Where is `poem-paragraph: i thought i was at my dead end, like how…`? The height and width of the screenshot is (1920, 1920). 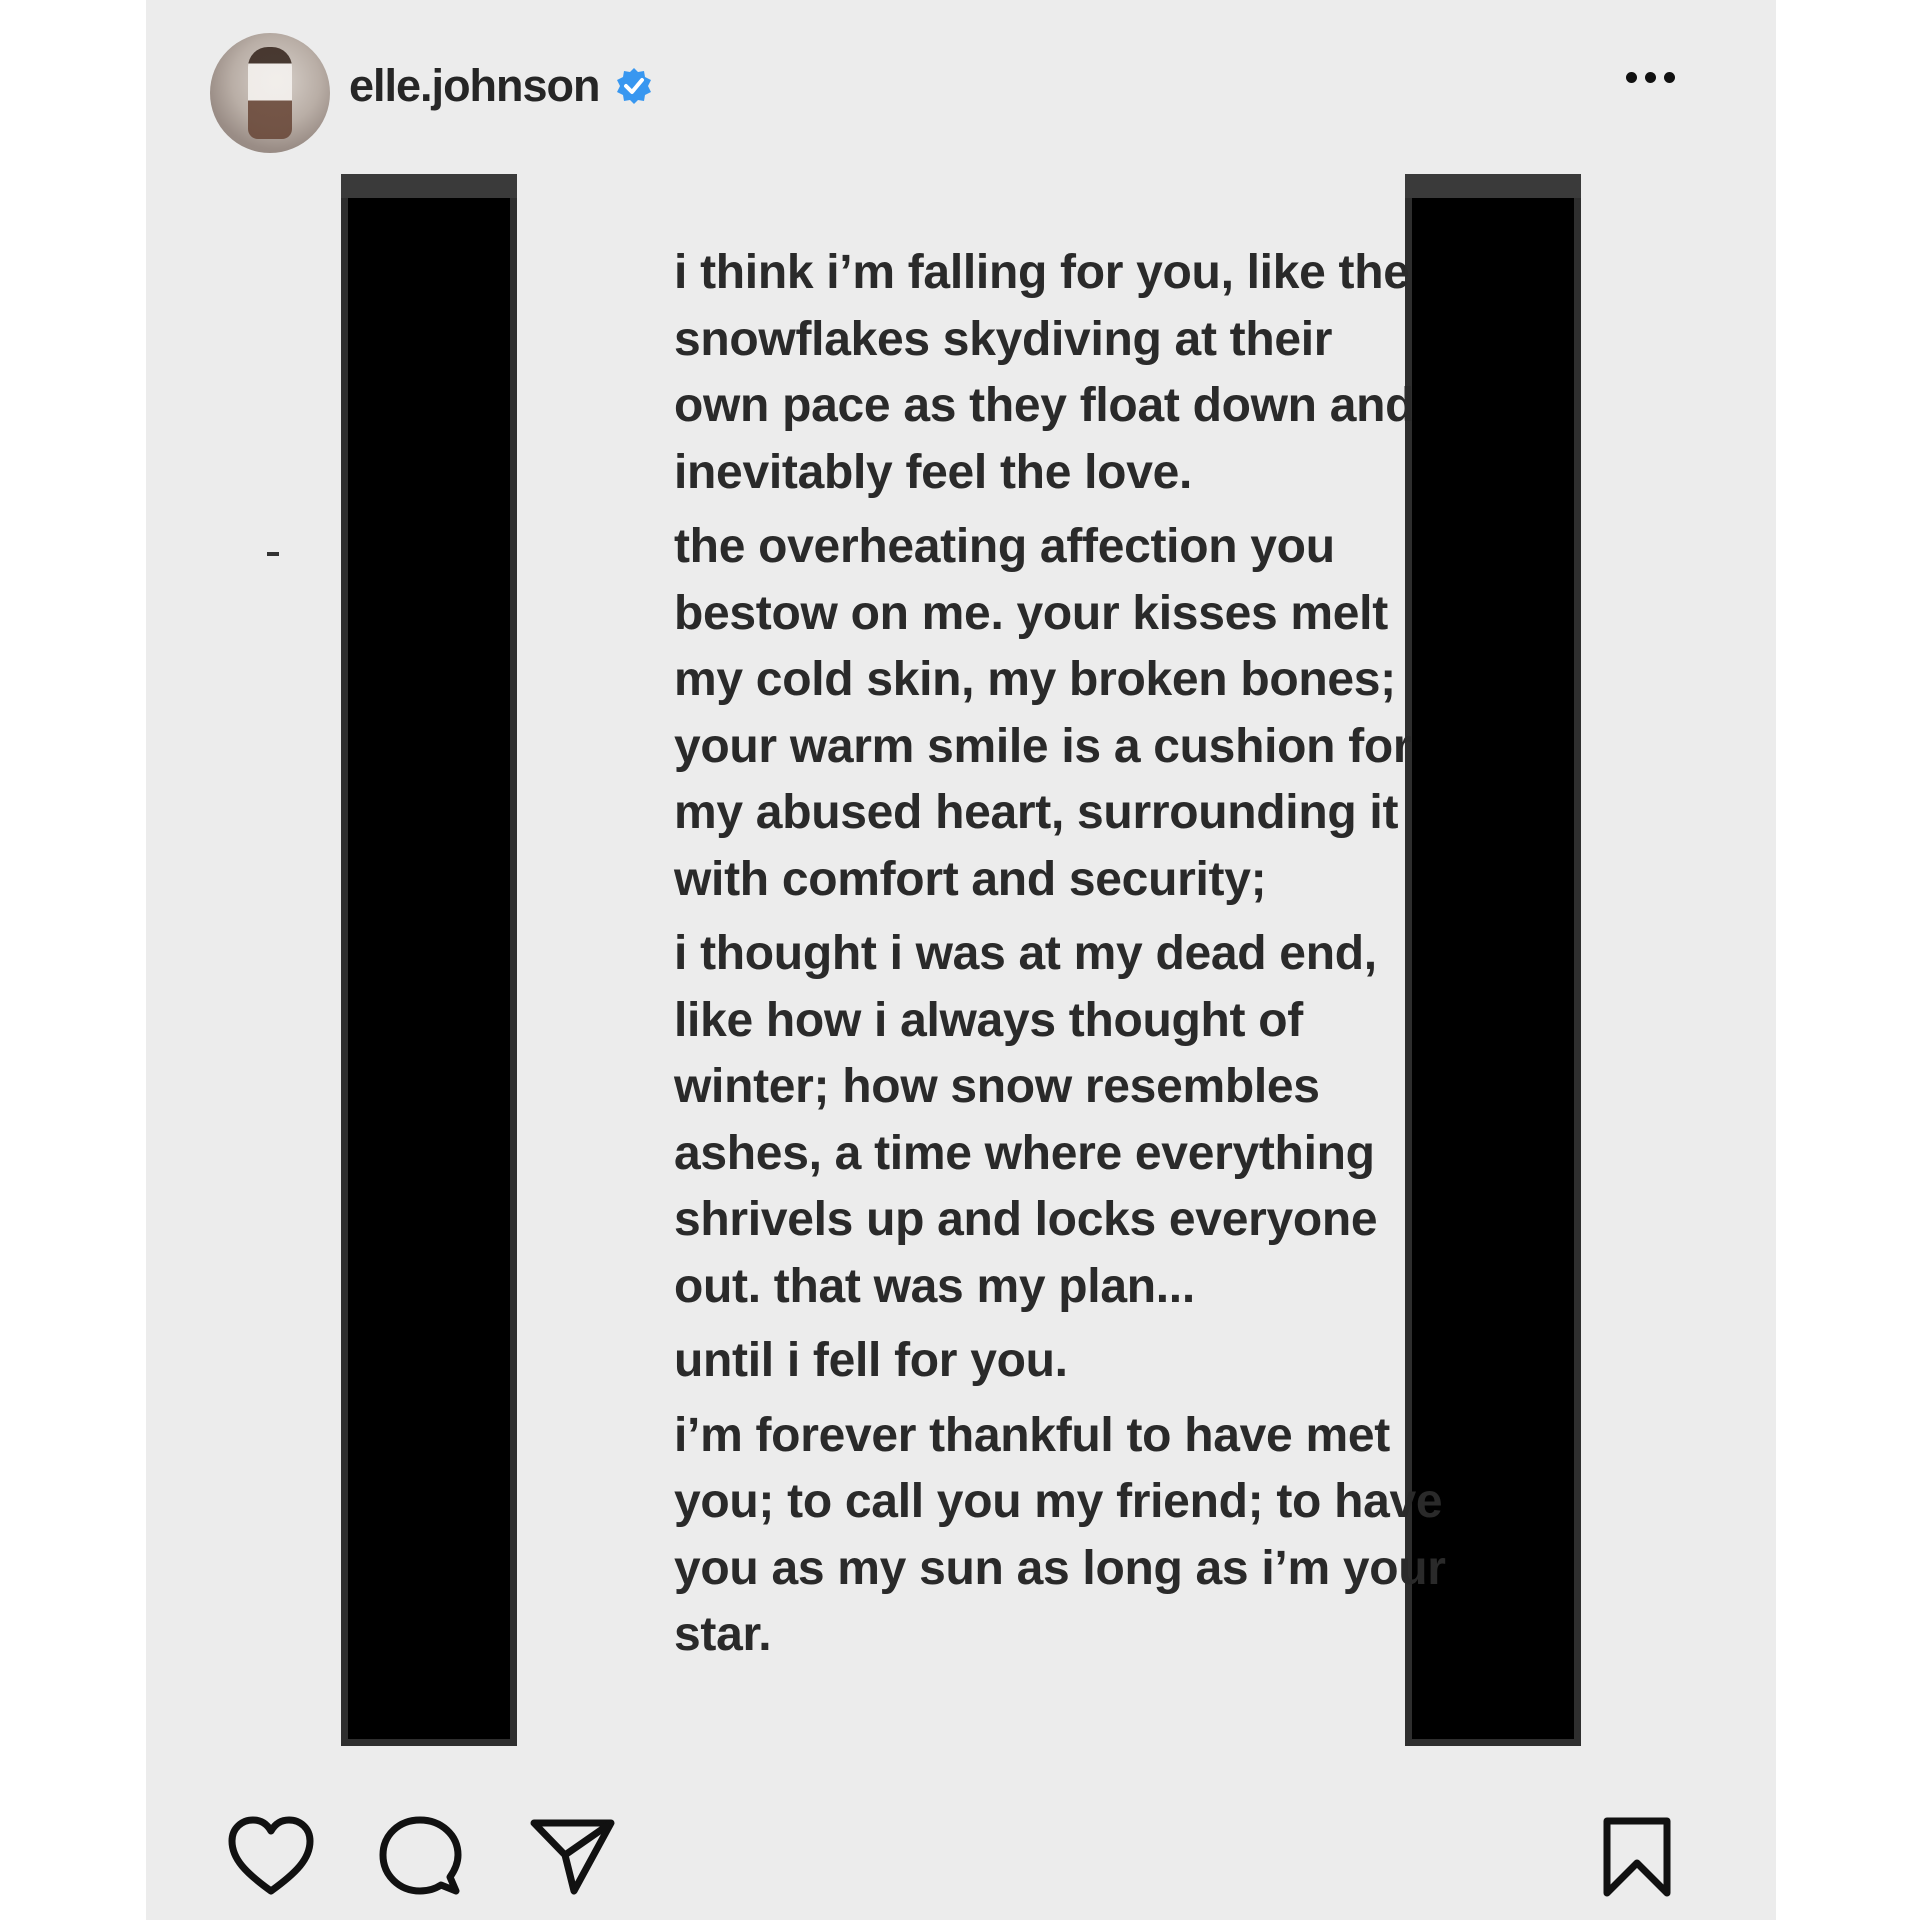 poem-paragraph: i thought i was at my dead end, like how… is located at coordinates (1039, 1120).